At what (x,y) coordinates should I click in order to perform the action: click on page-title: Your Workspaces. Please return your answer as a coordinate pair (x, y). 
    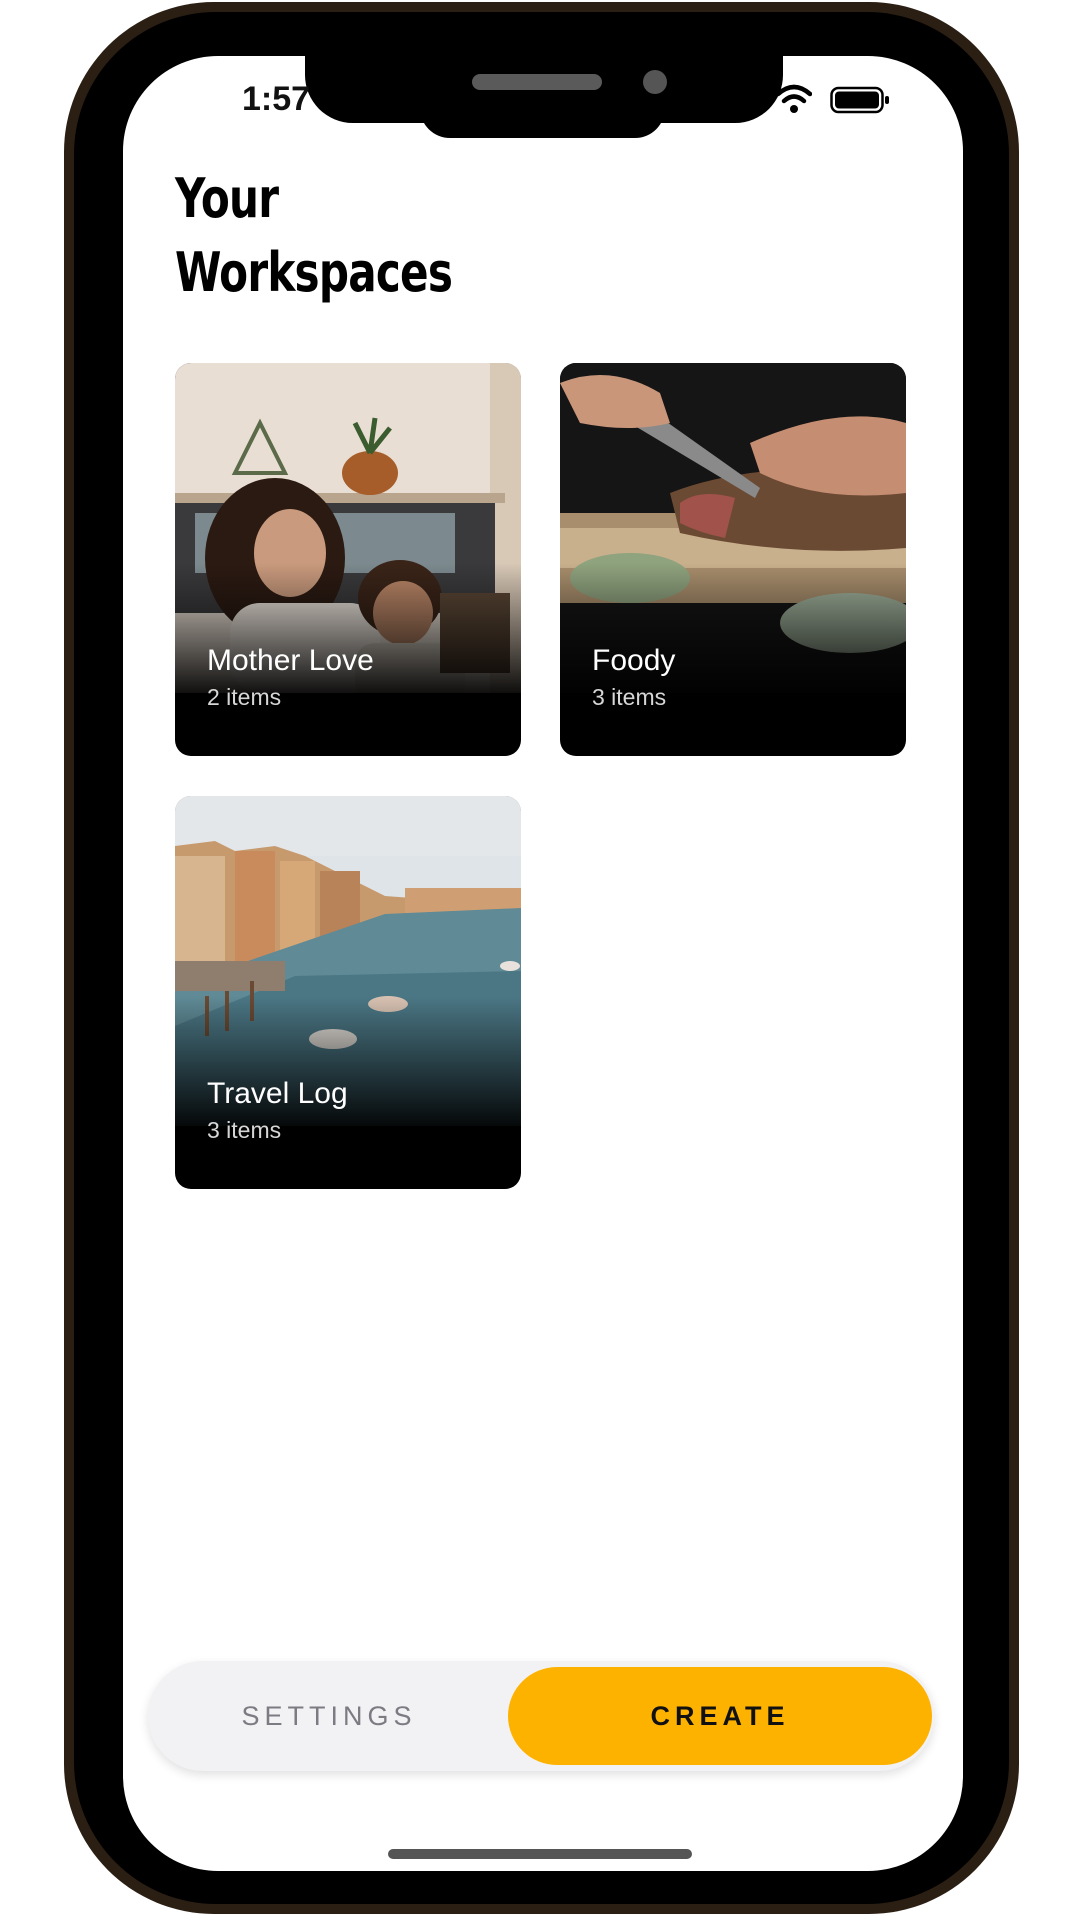
    Looking at the image, I should click on (314, 235).